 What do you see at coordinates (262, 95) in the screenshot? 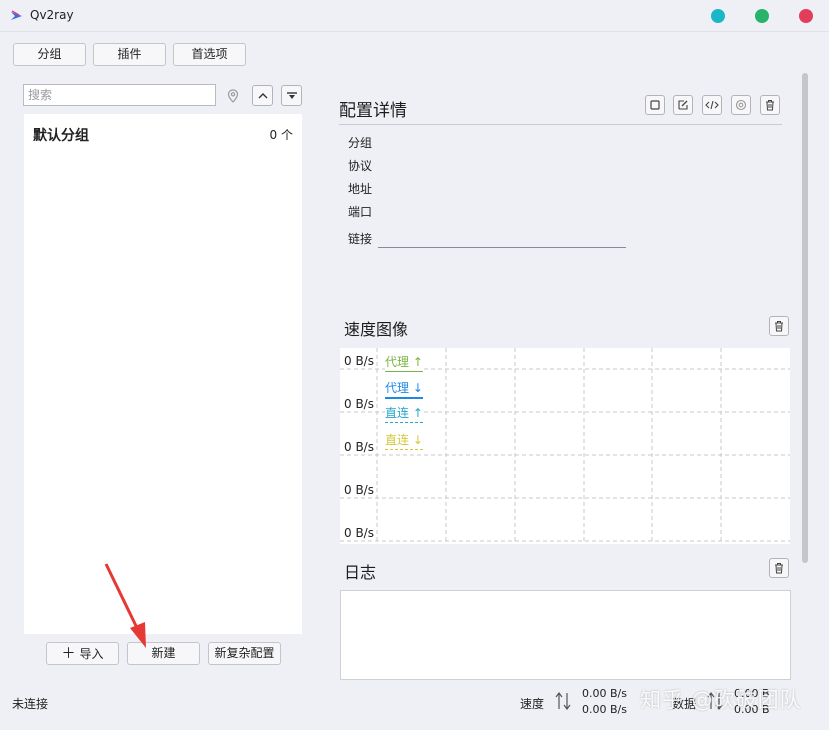
I see `chevron-up-icon` at bounding box center [262, 95].